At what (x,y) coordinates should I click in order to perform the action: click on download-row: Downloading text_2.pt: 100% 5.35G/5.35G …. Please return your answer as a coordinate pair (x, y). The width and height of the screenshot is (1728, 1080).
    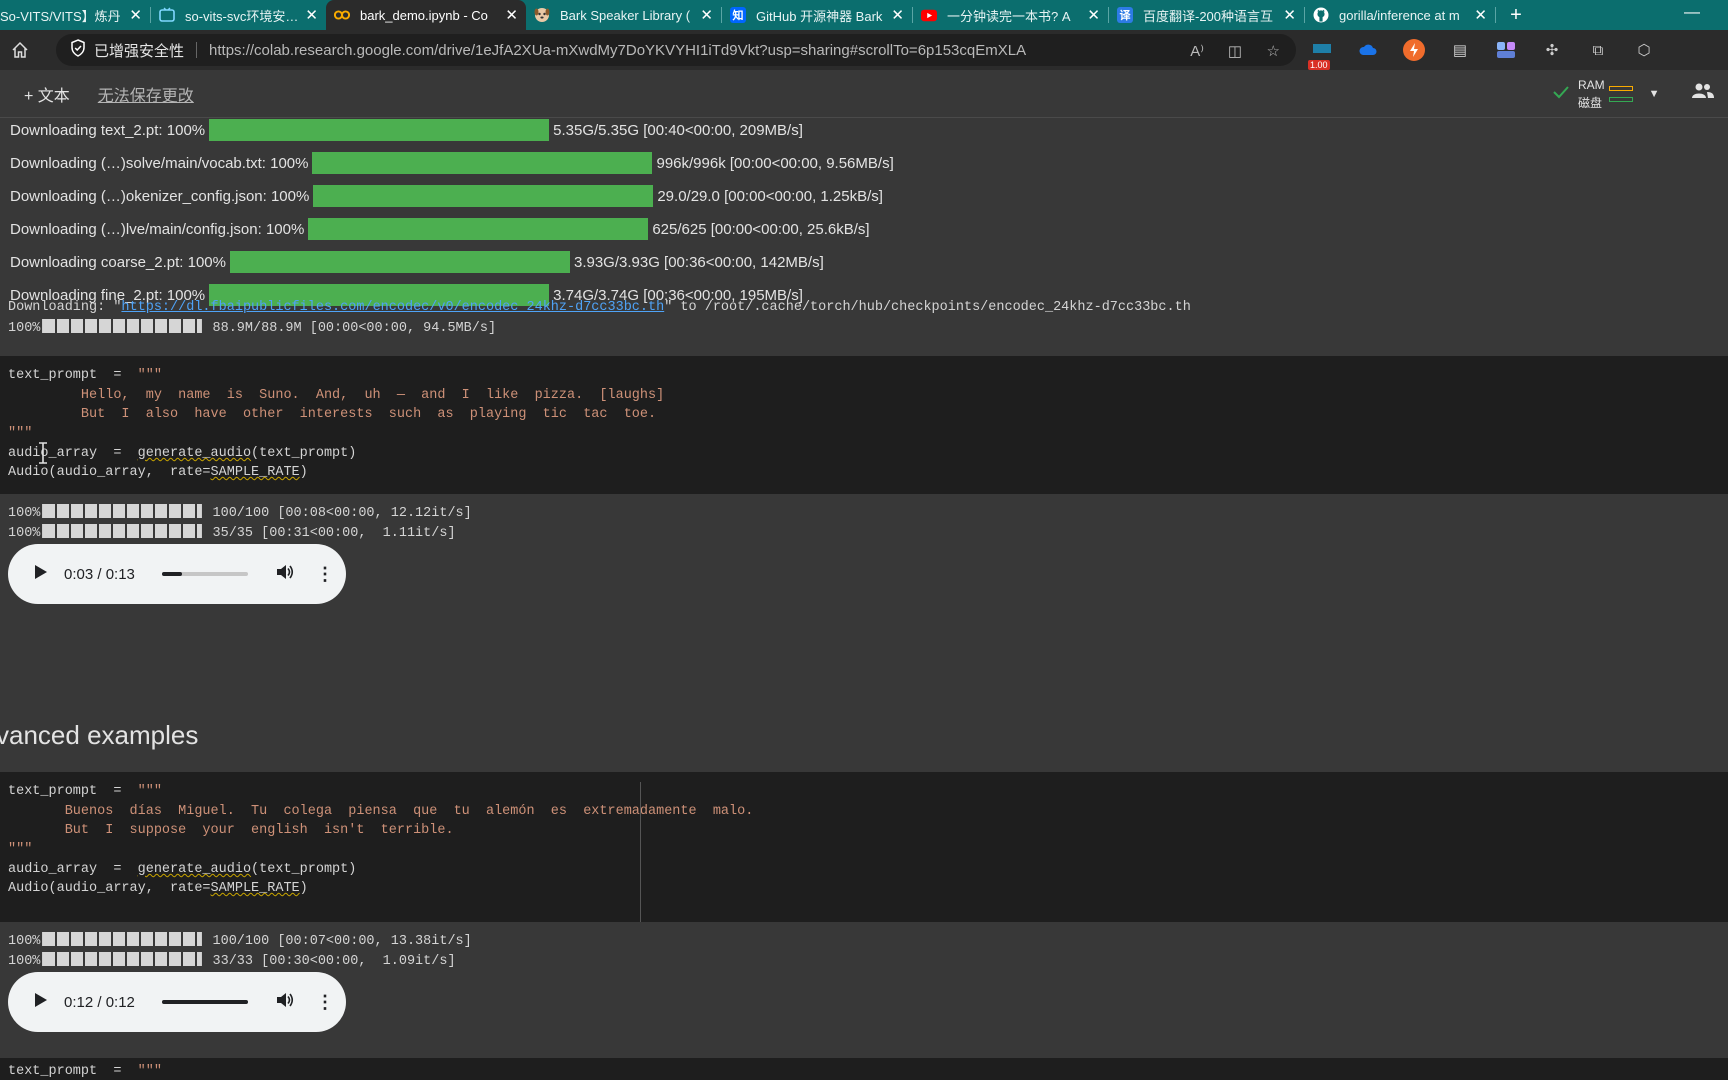
    Looking at the image, I should click on (406, 130).